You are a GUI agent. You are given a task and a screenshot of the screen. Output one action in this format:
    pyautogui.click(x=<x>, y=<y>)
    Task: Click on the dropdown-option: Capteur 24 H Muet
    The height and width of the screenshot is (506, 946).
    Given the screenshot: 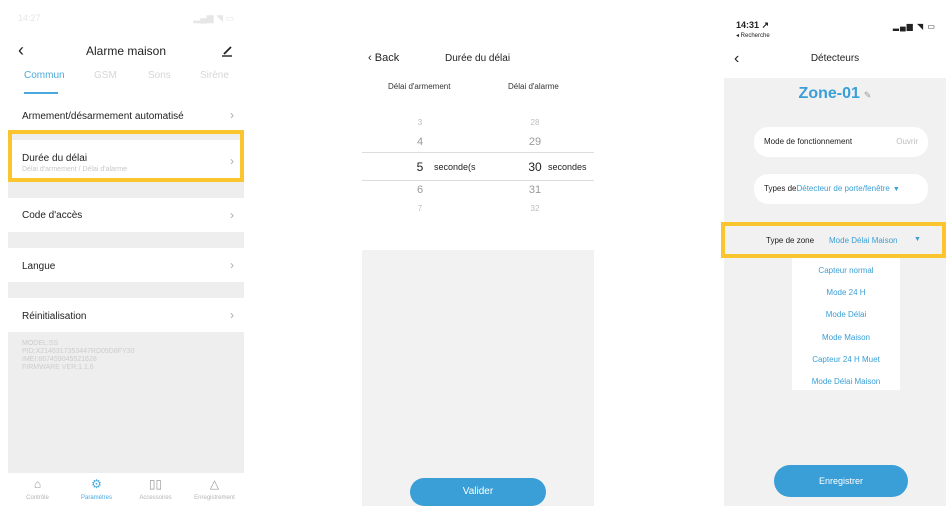 What is the action you would take?
    pyautogui.click(x=846, y=359)
    